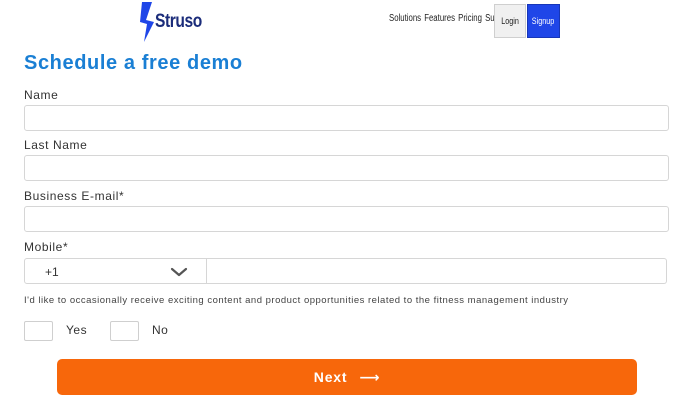 This screenshot has width=700, height=400. Describe the element at coordinates (370, 376) in the screenshot. I see `arrow-right-icon: ⟶` at that location.